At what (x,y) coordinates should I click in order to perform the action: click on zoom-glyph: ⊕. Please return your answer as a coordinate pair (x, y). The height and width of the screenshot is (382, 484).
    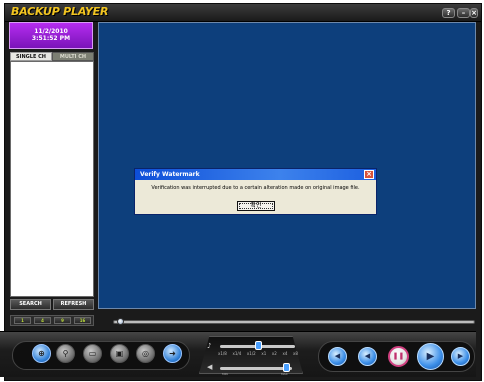
    Looking at the image, I should click on (41, 353).